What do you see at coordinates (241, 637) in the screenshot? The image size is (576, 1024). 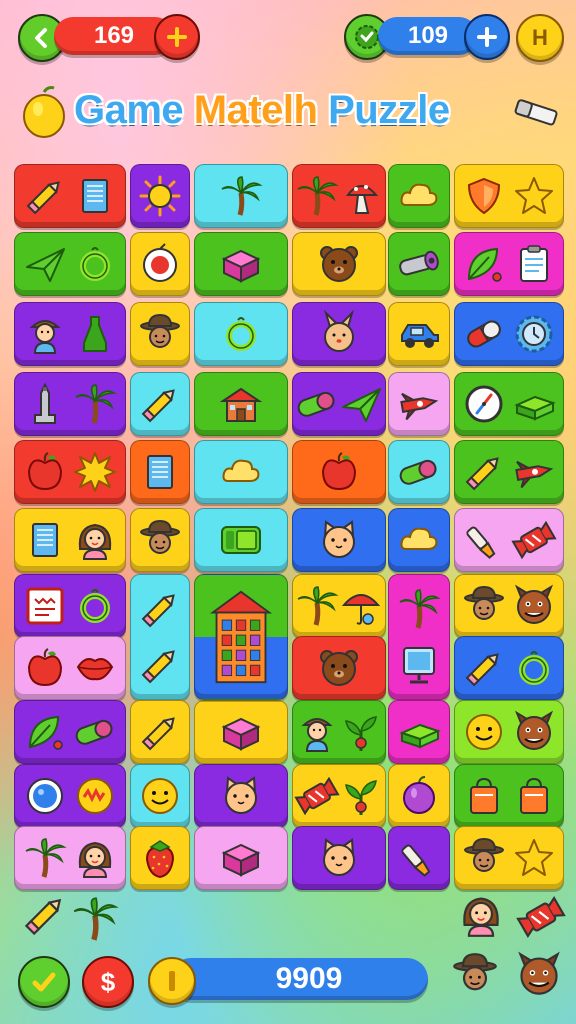 I see `tile-tower` at bounding box center [241, 637].